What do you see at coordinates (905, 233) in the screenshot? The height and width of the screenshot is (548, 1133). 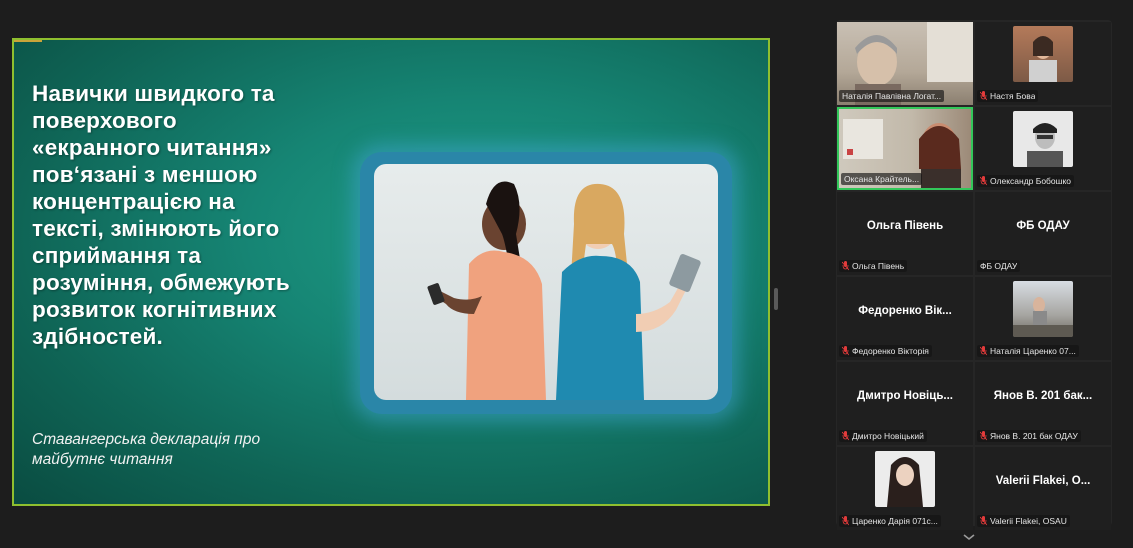 I see `participant-tile: Ольга Півень Ольга Півень` at bounding box center [905, 233].